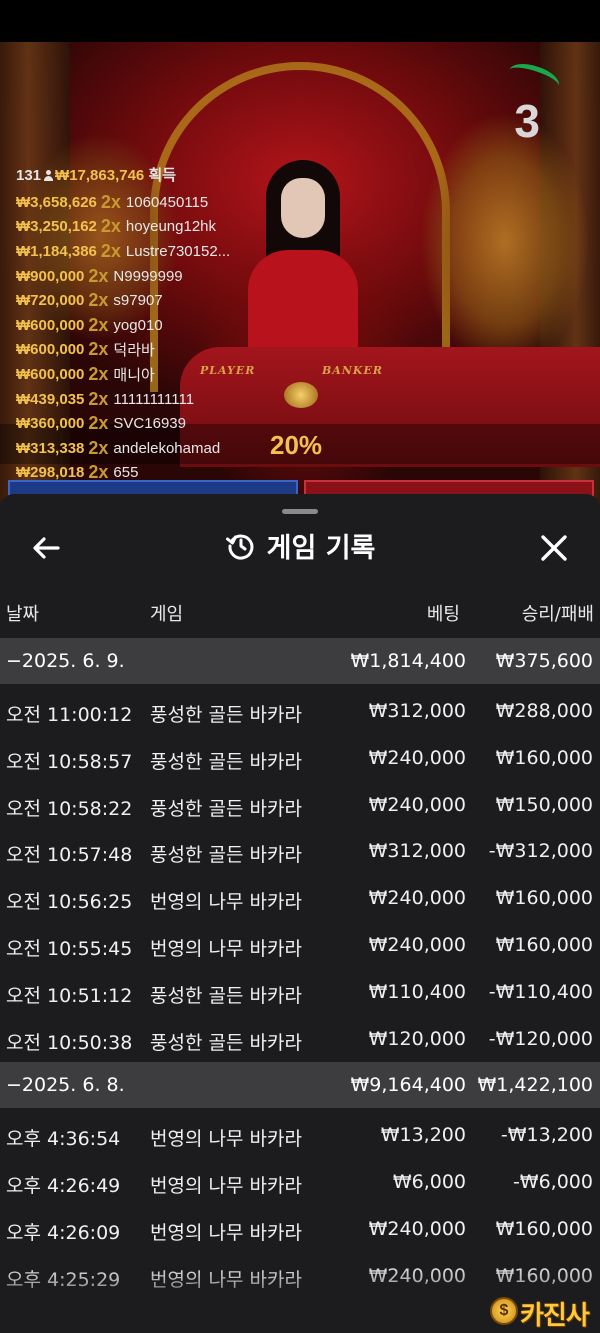  I want to click on row-bet: ₩110,400, so click(417, 991).